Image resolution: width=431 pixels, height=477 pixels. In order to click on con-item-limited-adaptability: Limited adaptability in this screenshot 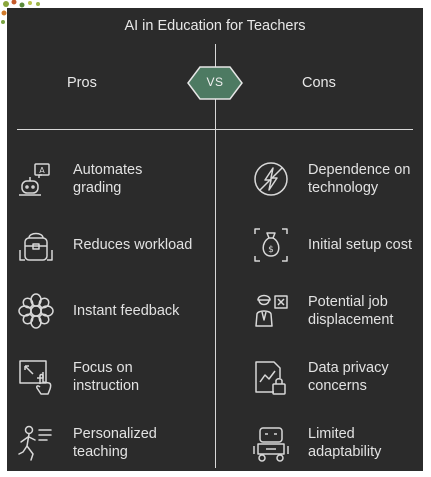, I will do `click(339, 443)`.